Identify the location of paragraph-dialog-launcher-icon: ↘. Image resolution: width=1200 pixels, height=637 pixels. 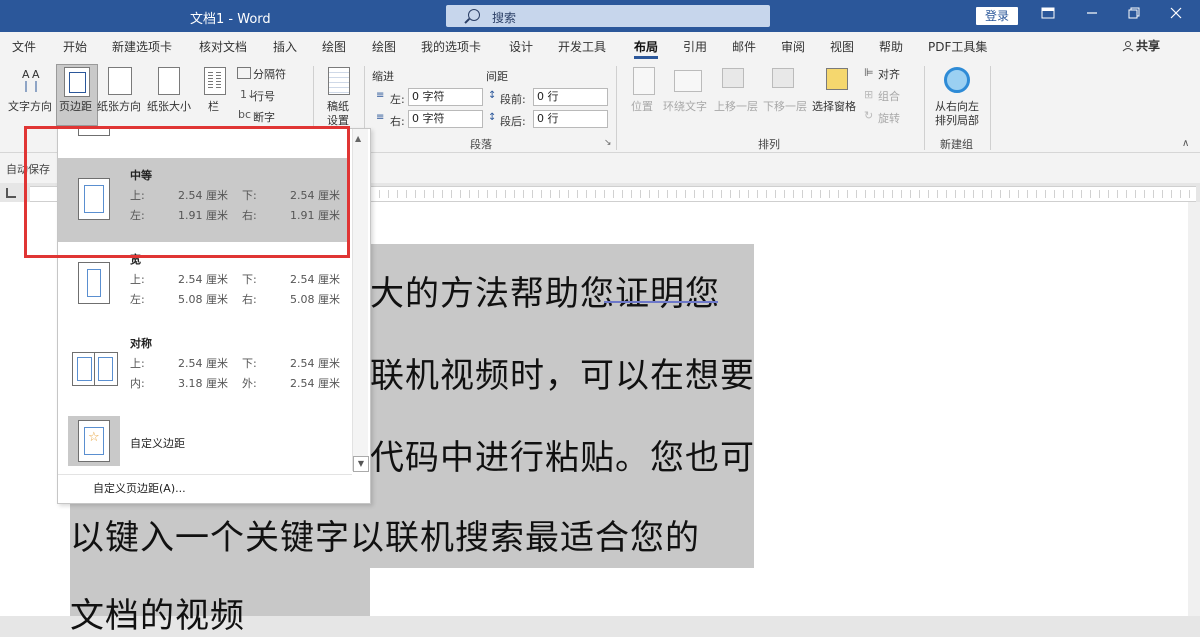
(608, 143).